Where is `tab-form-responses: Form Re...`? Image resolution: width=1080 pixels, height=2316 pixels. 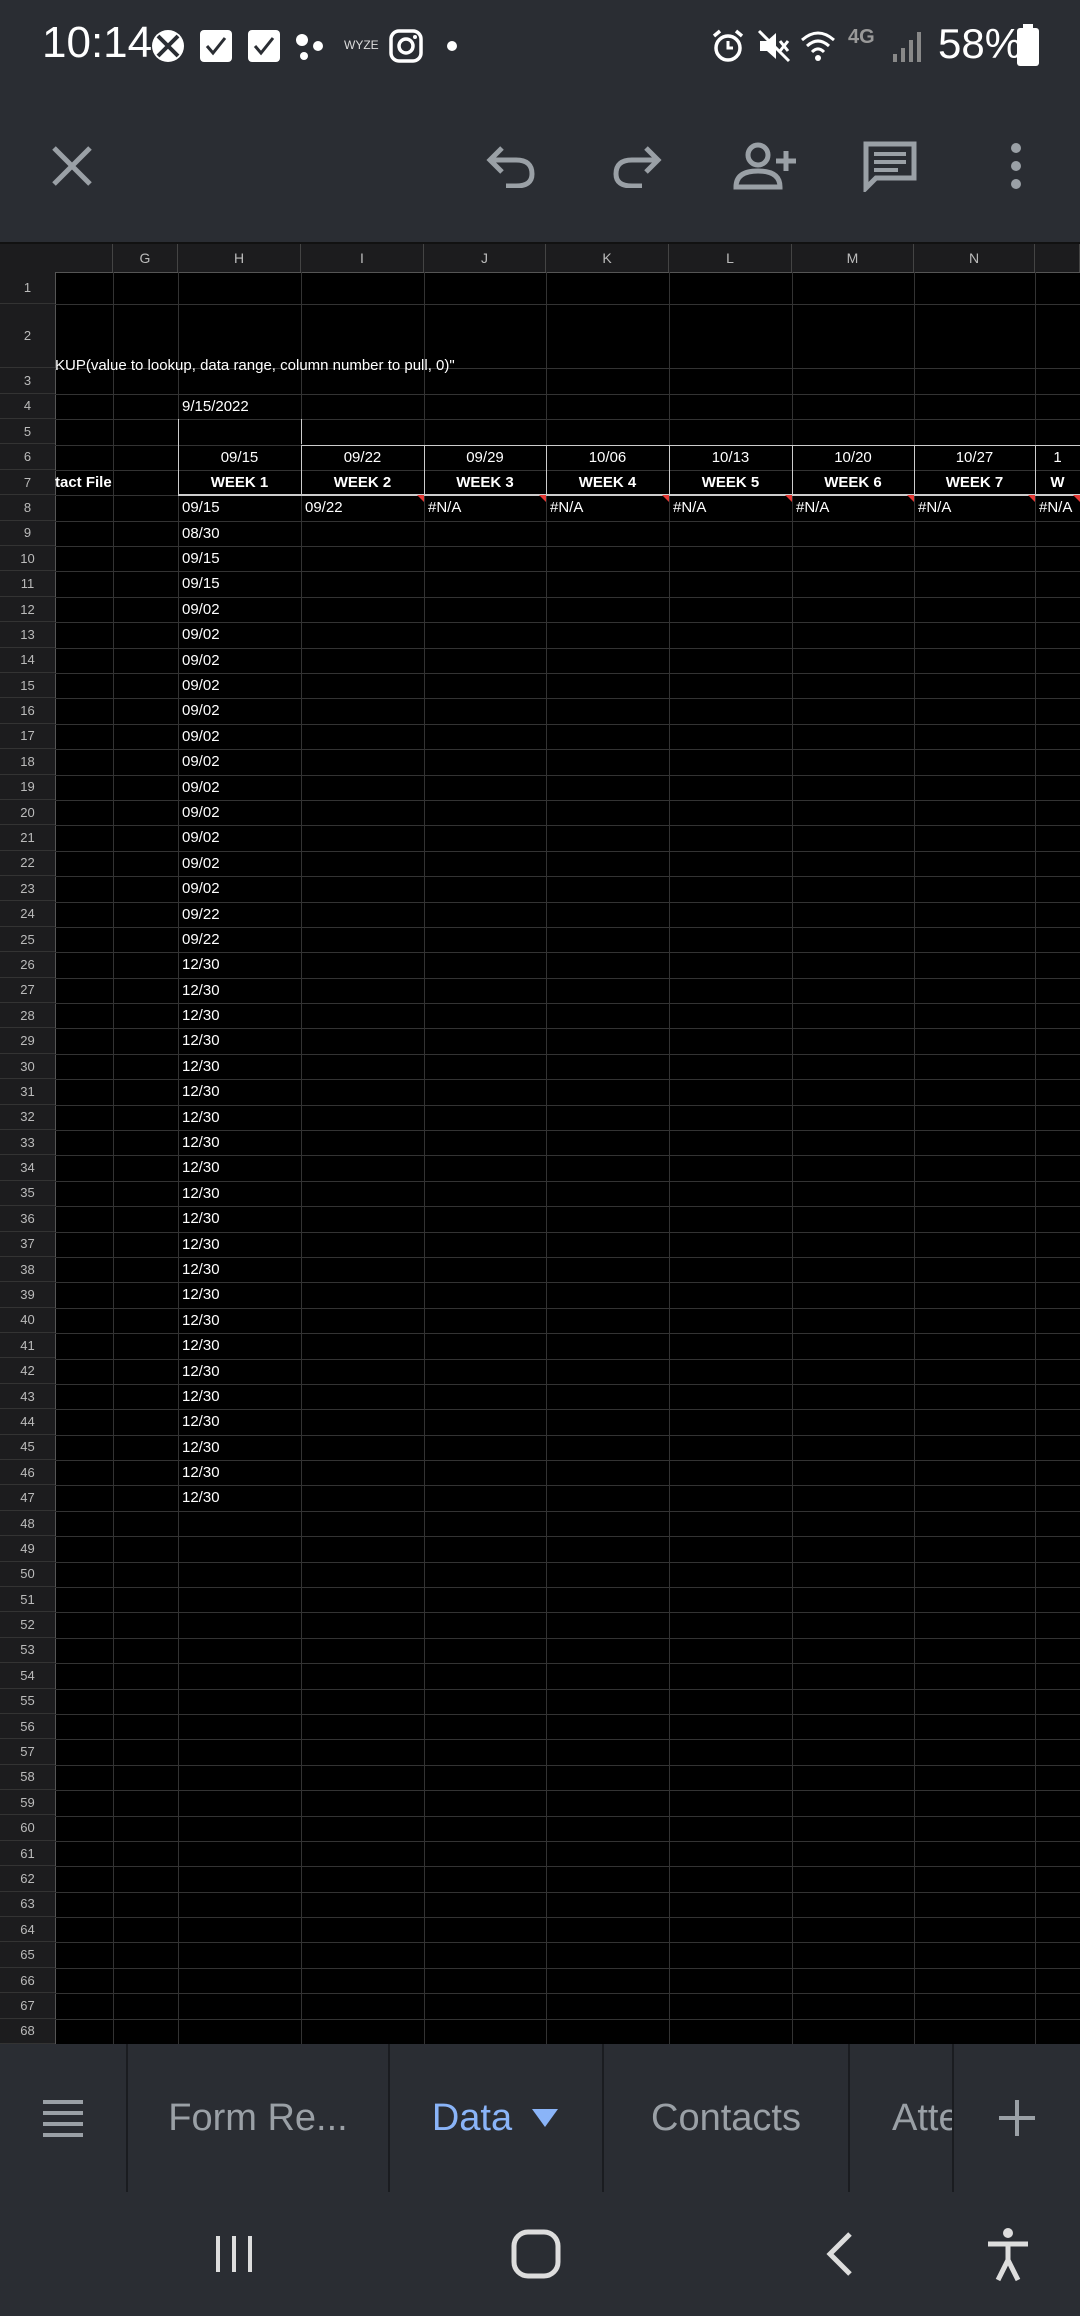 tab-form-responses: Form Re... is located at coordinates (259, 2118).